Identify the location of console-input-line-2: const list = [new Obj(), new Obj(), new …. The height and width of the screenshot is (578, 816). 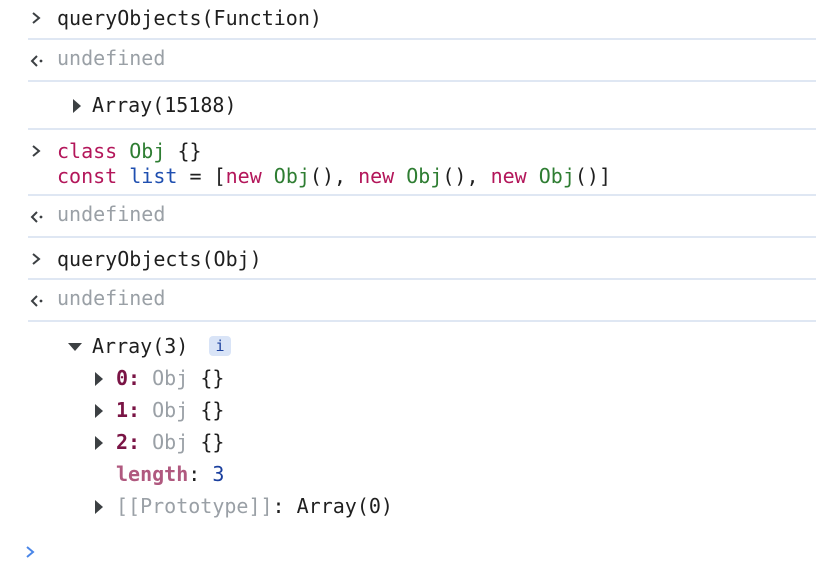
(334, 176).